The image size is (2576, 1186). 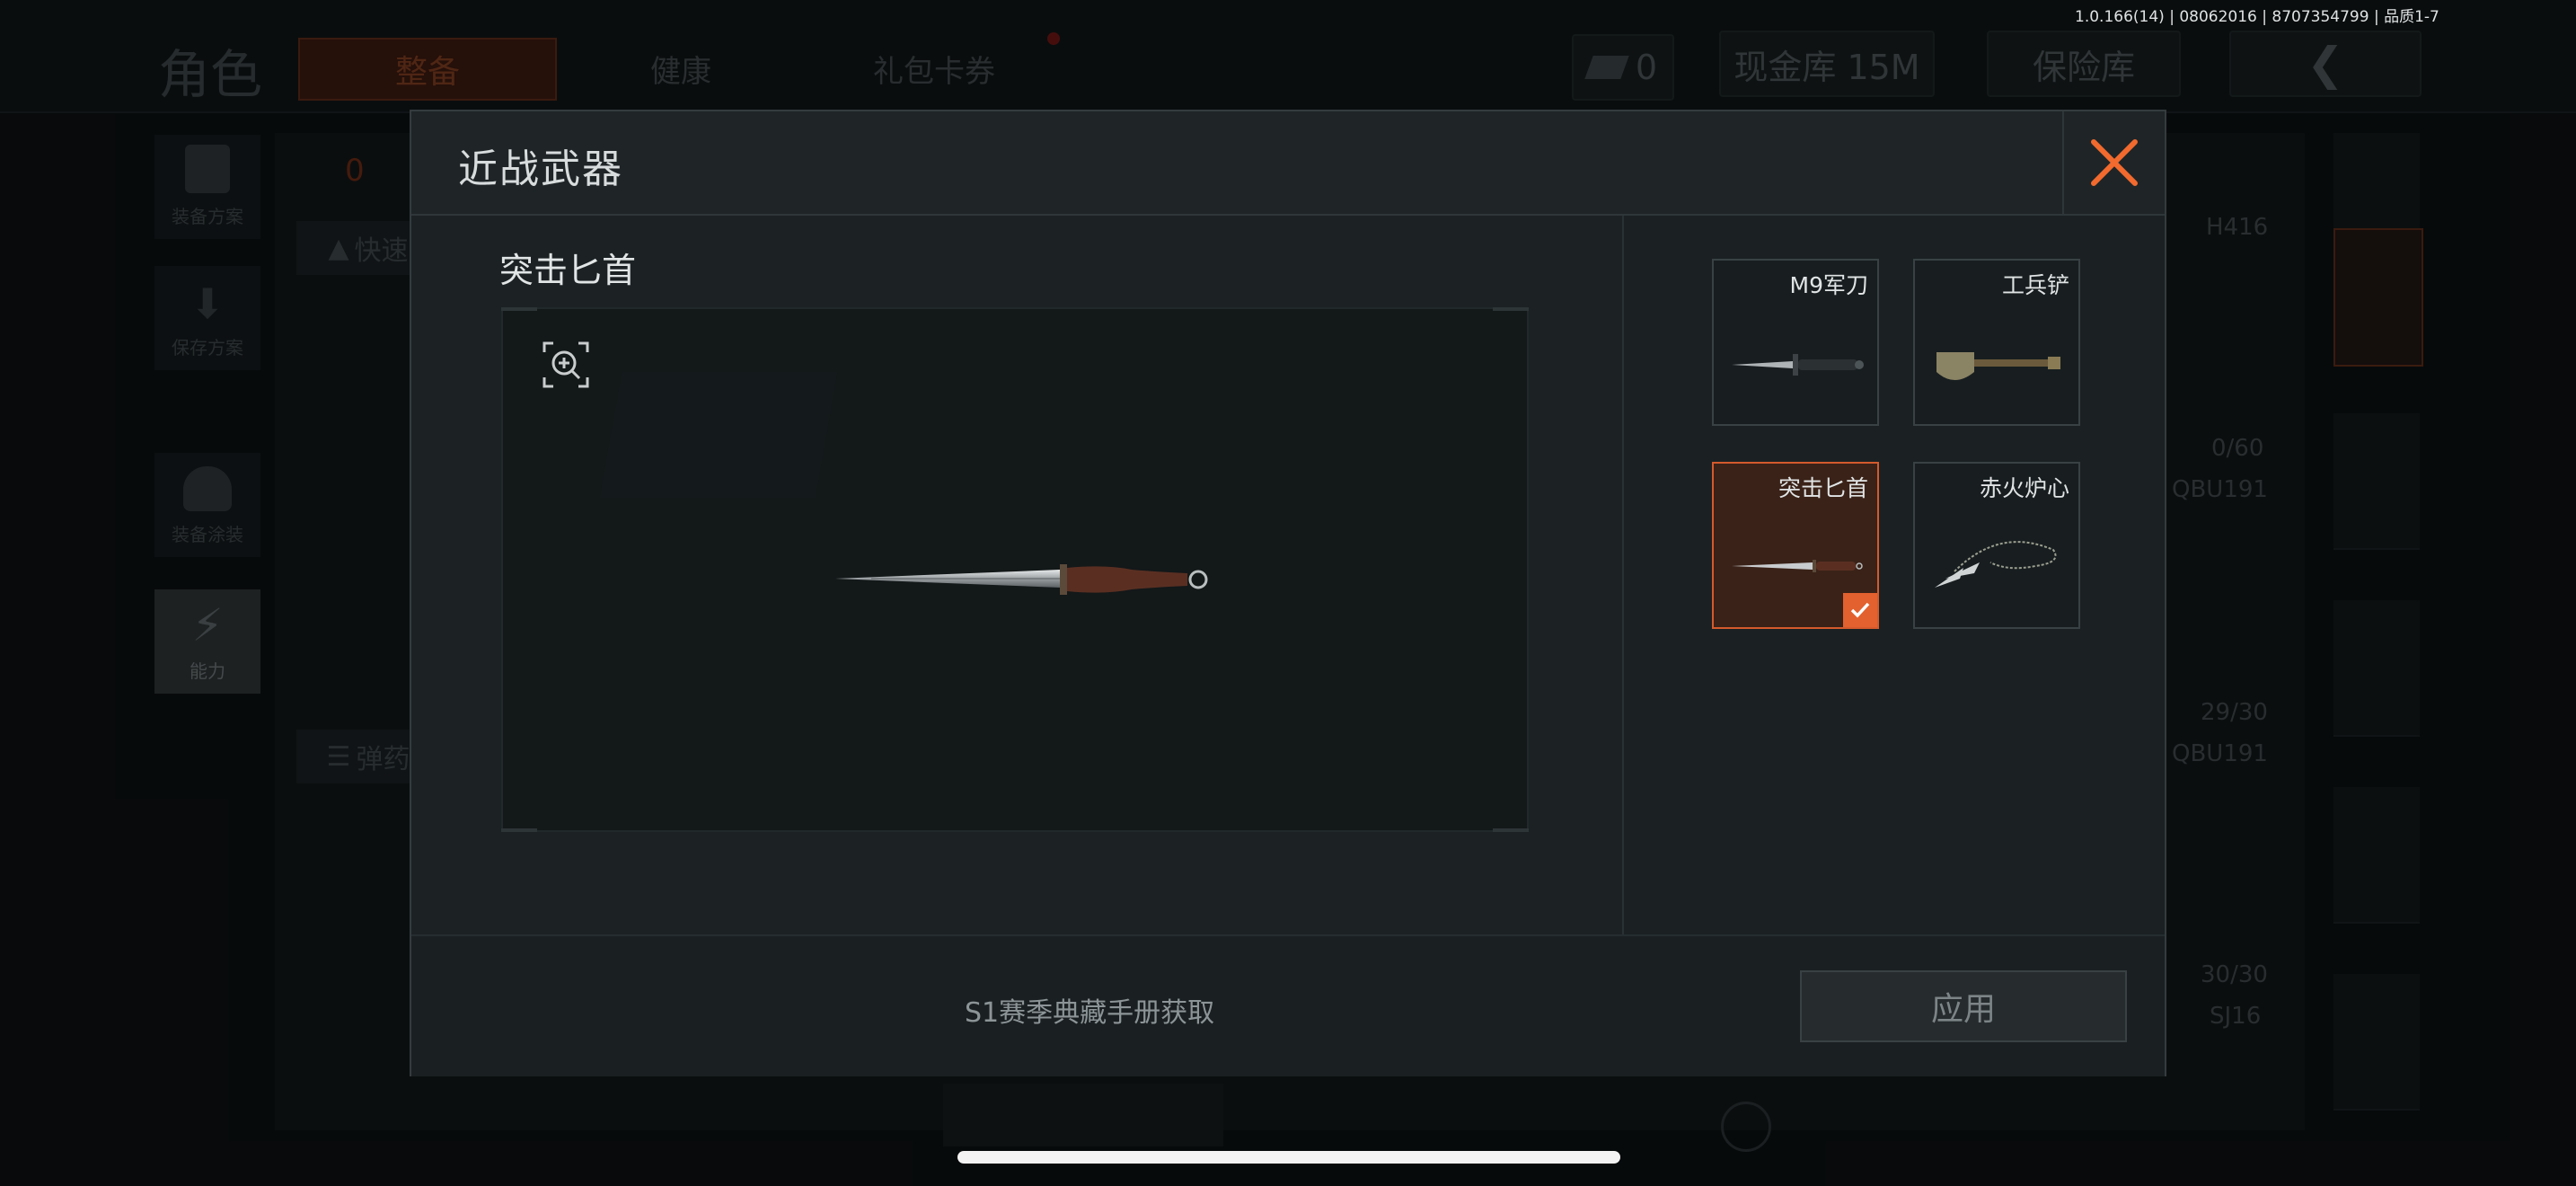 What do you see at coordinates (1998, 366) in the screenshot?
I see `shovel-icon` at bounding box center [1998, 366].